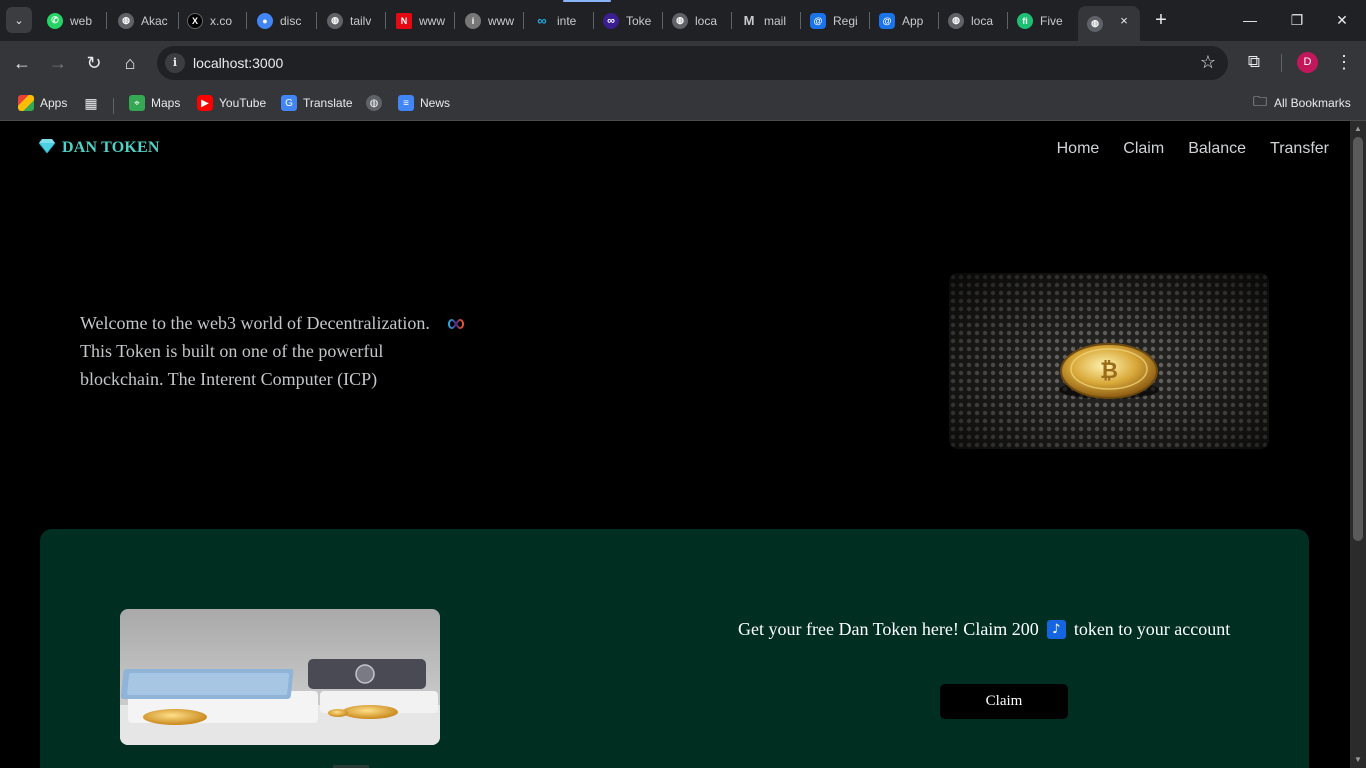 This screenshot has height=768, width=1366. I want to click on tab-label: mail, so click(775, 20).